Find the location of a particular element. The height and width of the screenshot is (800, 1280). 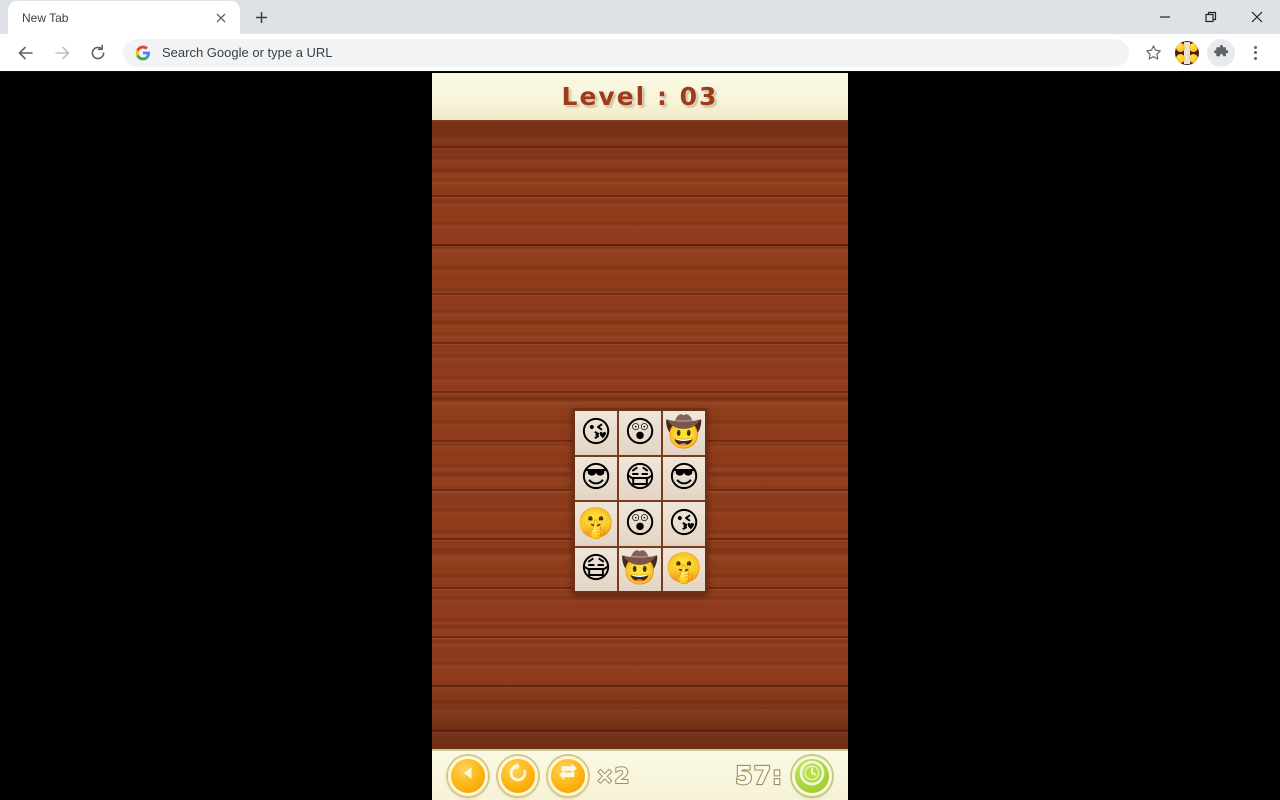

back-button-game is located at coordinates (468, 775).